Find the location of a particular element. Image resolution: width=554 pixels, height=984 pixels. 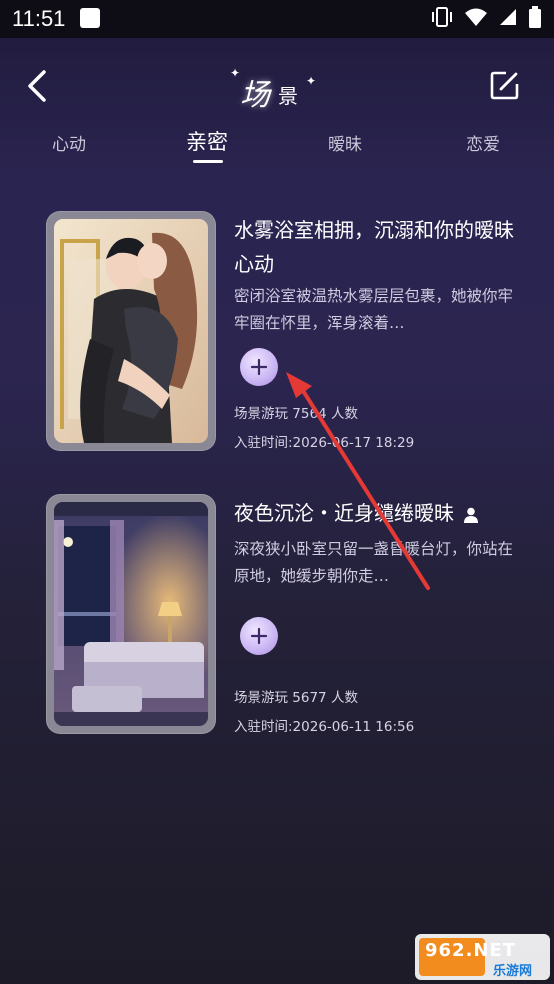

scene-play-count: 场景游玩 7564 人数 is located at coordinates (296, 414).